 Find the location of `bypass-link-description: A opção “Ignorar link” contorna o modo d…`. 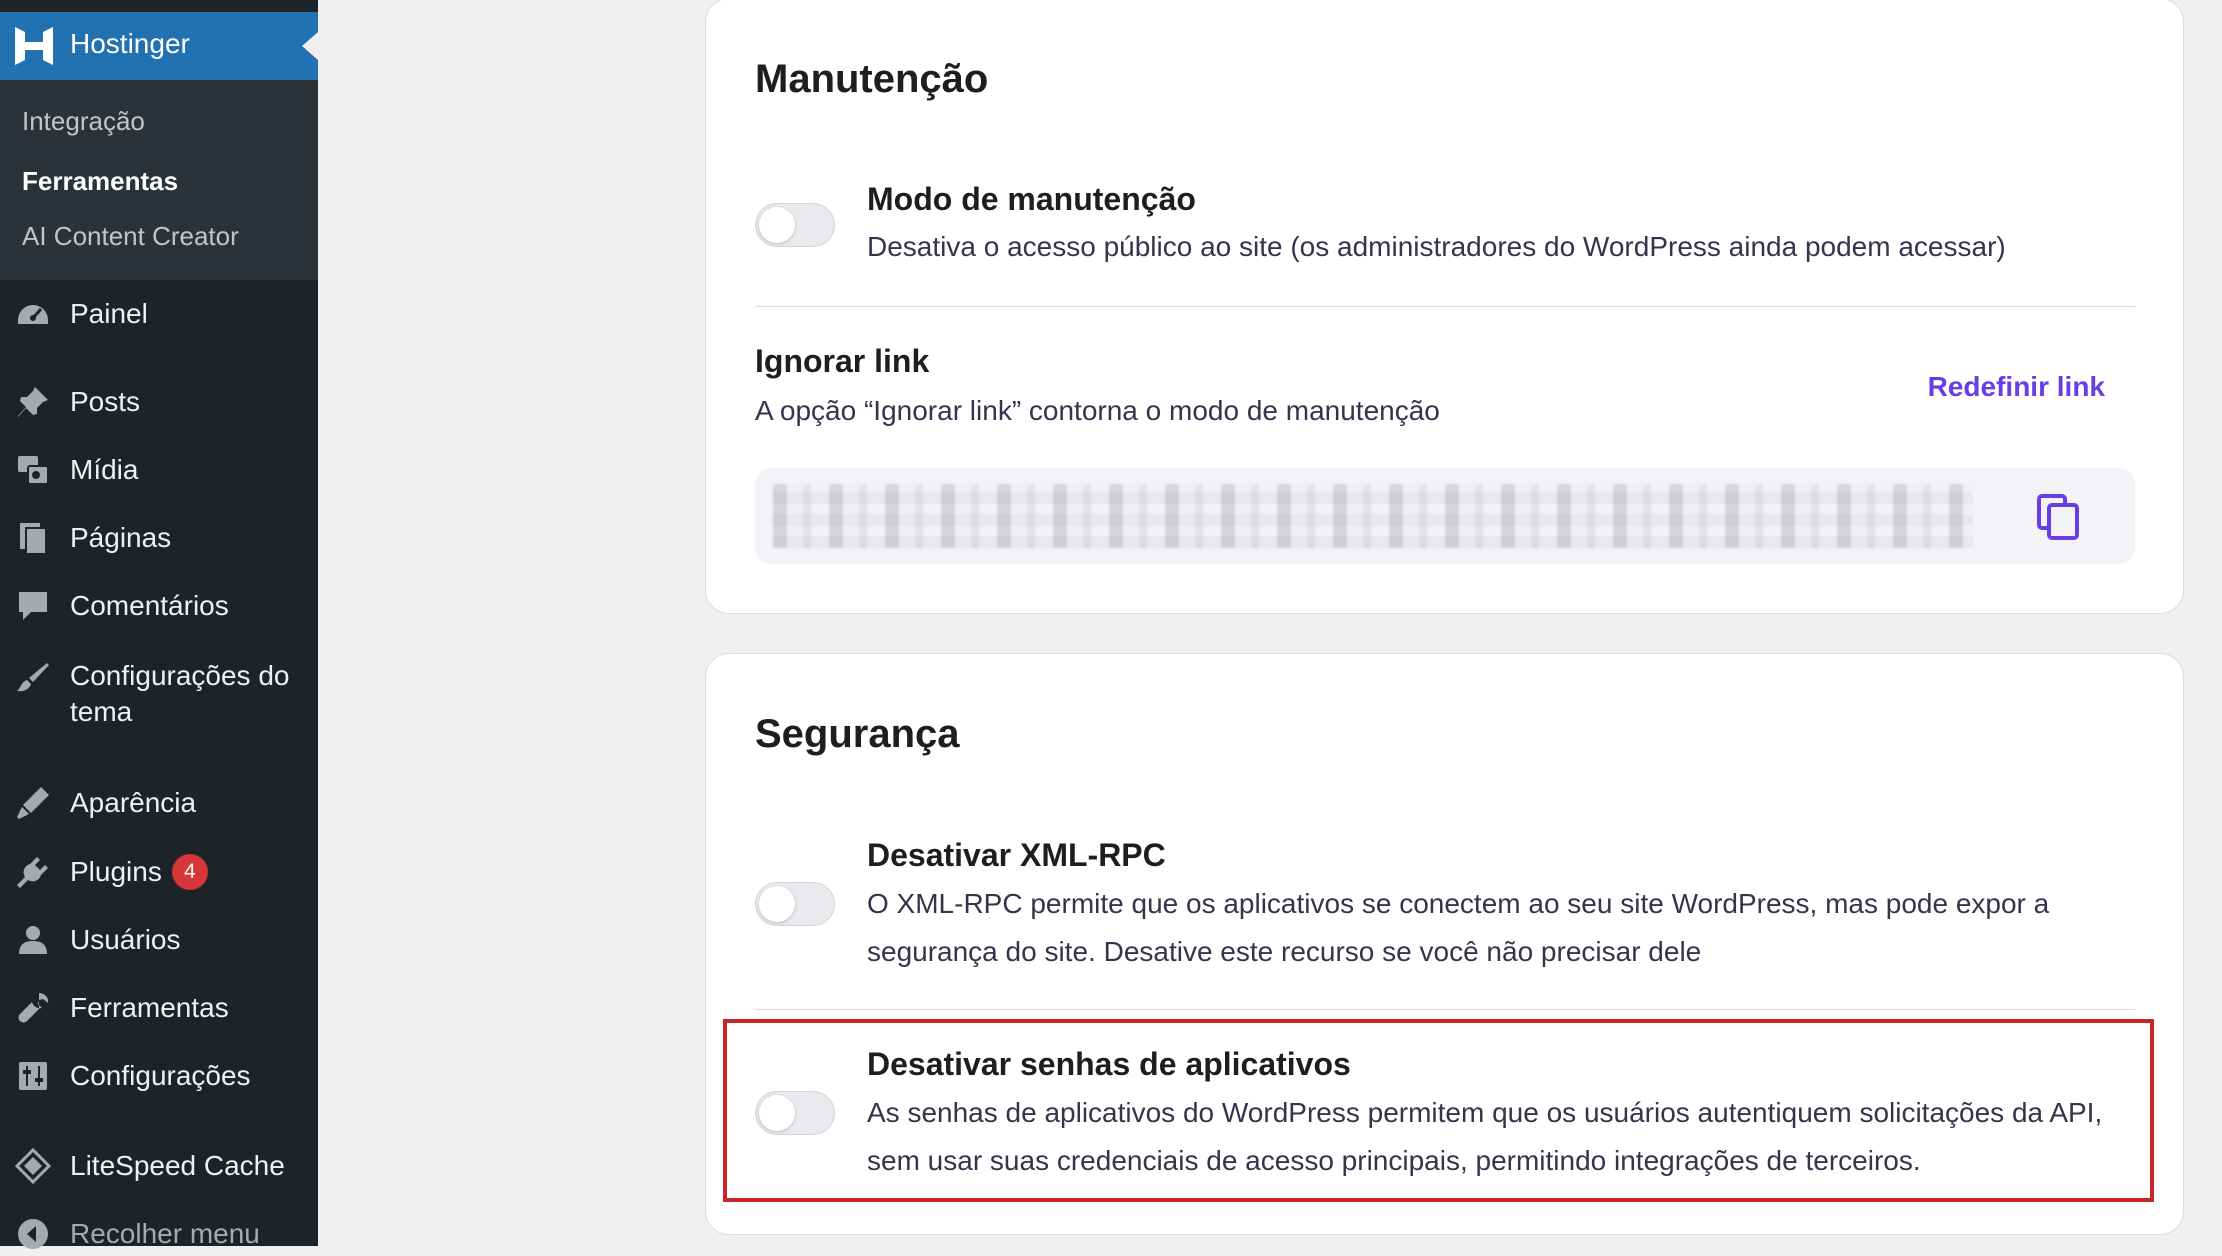

bypass-link-description: A opção “Ignorar link” contorna o modo d… is located at coordinates (1097, 410).